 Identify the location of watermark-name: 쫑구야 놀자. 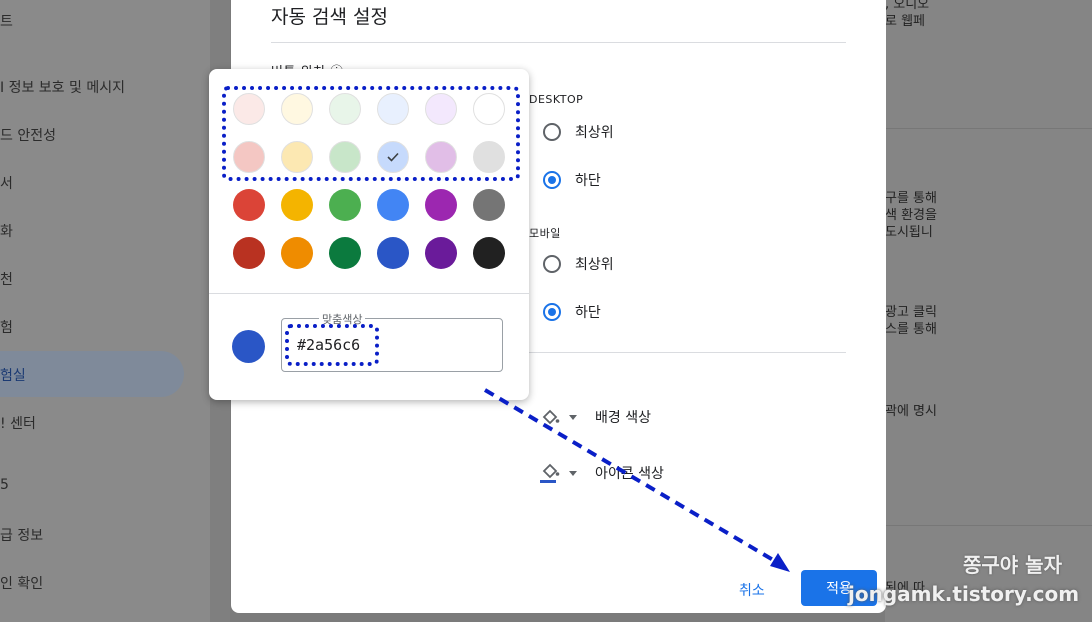
(1012, 565).